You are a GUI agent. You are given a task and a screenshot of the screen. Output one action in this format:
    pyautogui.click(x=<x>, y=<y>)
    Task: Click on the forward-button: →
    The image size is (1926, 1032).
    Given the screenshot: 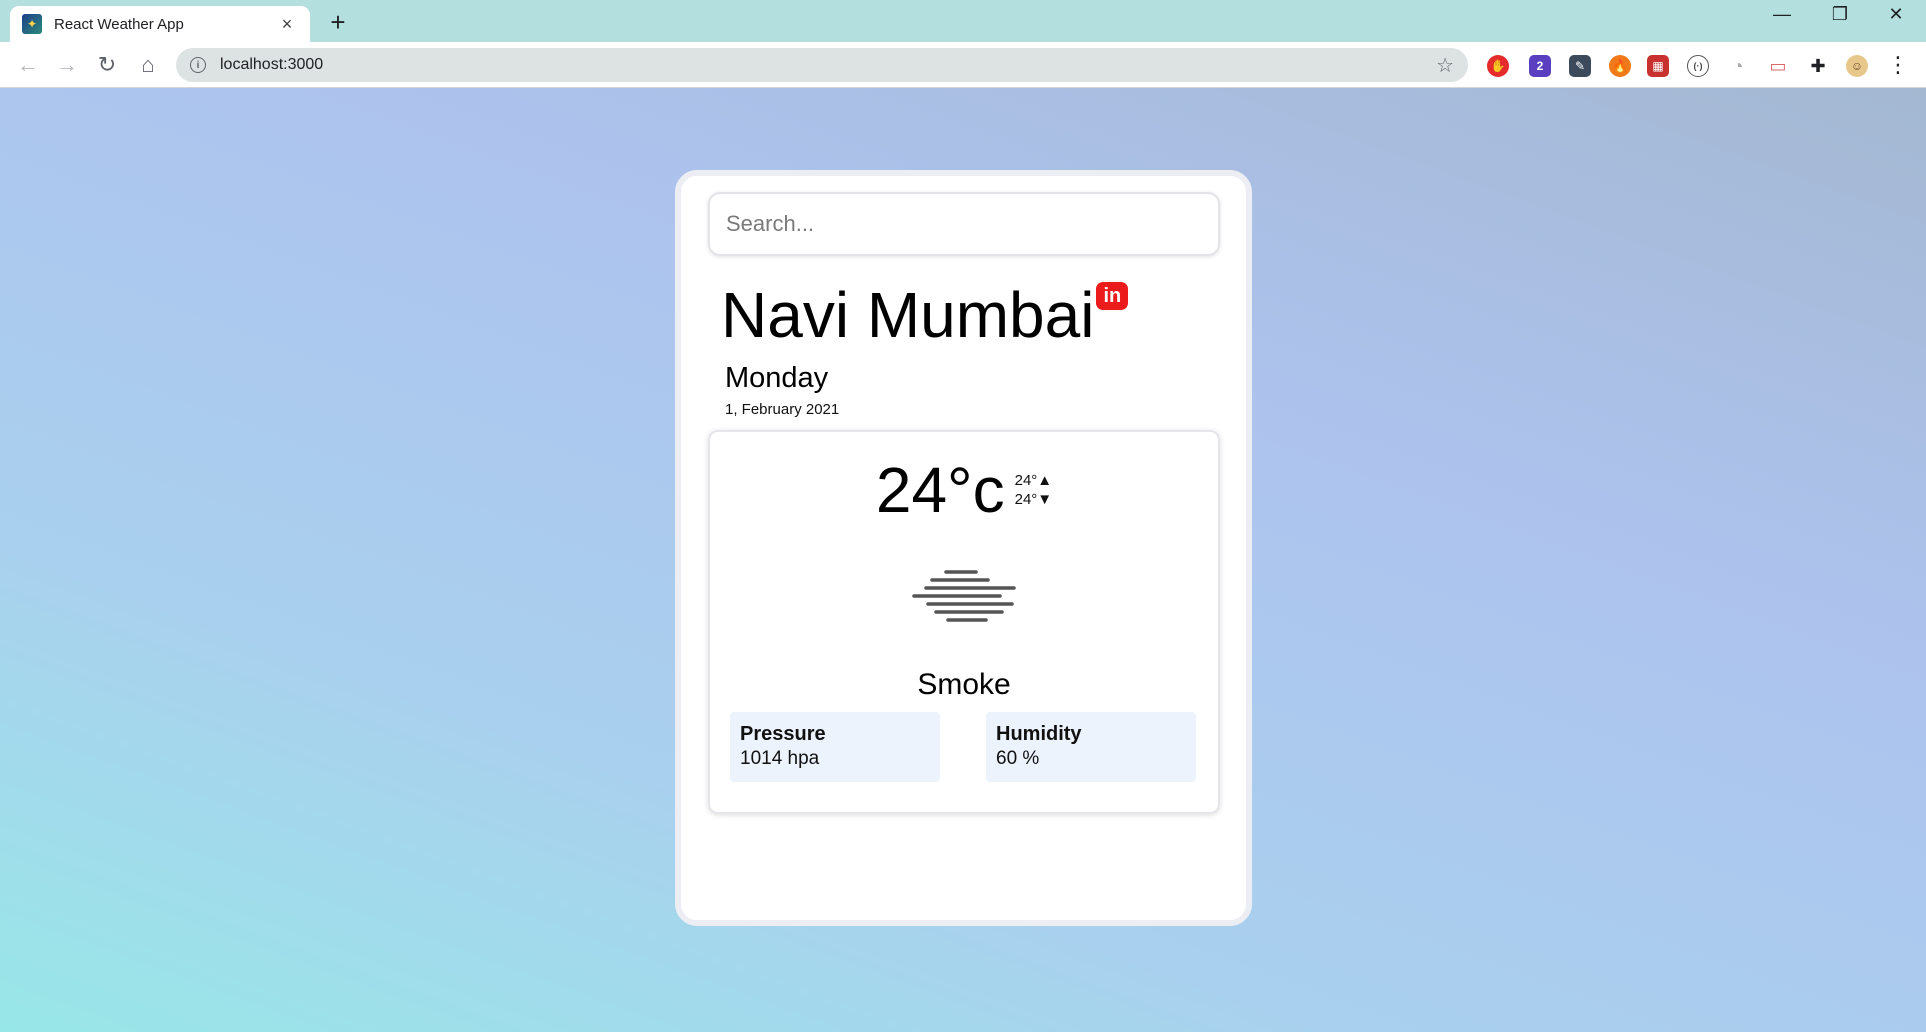 What is the action you would take?
    pyautogui.click(x=67, y=65)
    